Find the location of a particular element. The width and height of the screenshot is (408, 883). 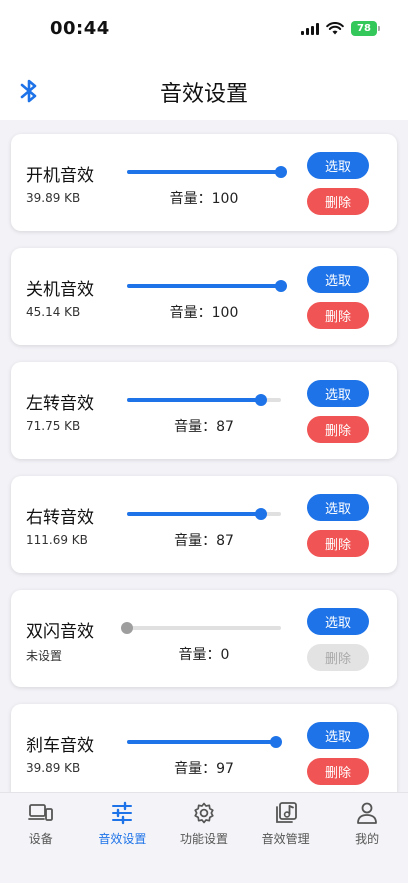

sound-effect-name: 右转音效 is located at coordinates (60, 518).